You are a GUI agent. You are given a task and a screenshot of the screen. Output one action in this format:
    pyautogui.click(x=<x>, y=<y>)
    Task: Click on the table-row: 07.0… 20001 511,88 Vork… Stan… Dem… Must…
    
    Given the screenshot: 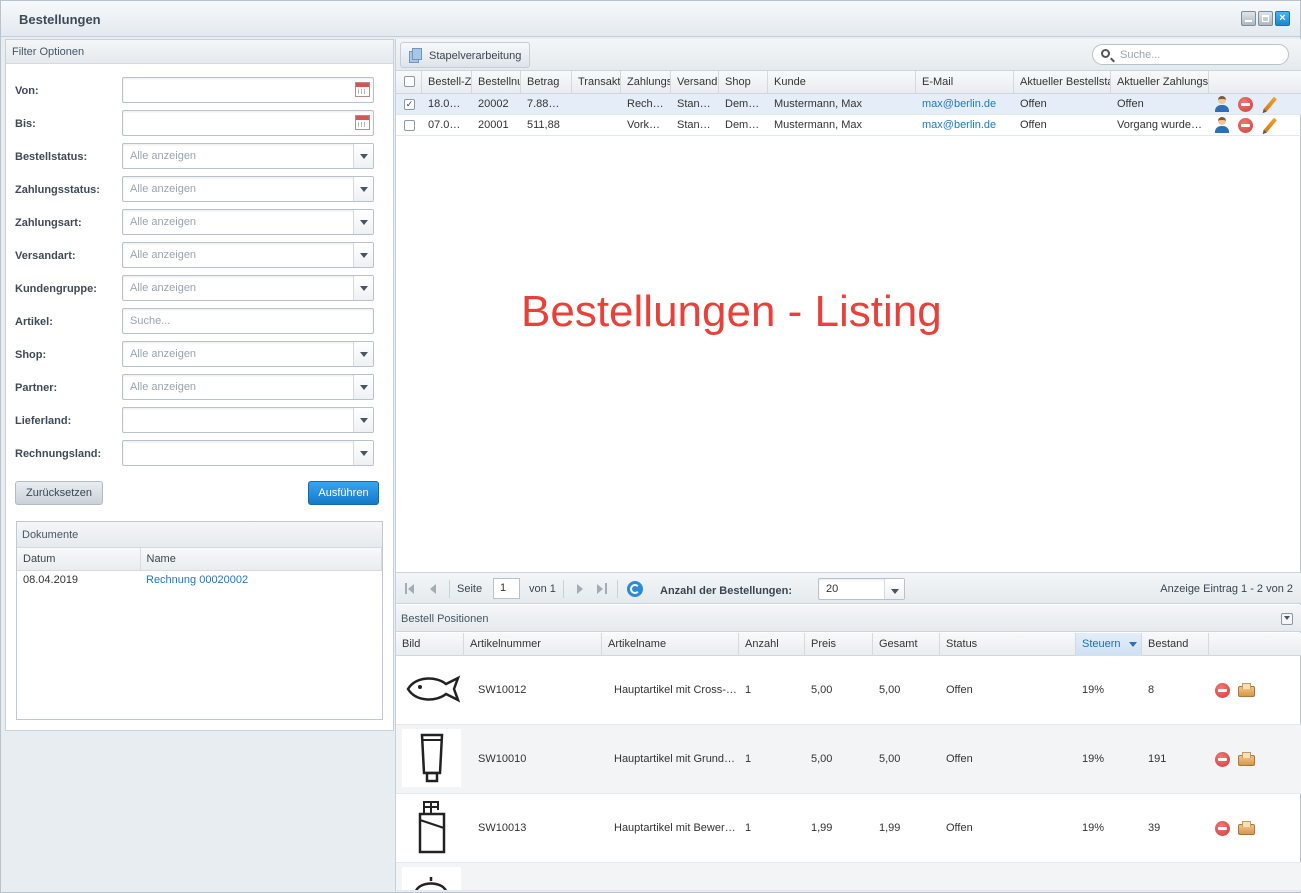 What is the action you would take?
    pyautogui.click(x=848, y=125)
    